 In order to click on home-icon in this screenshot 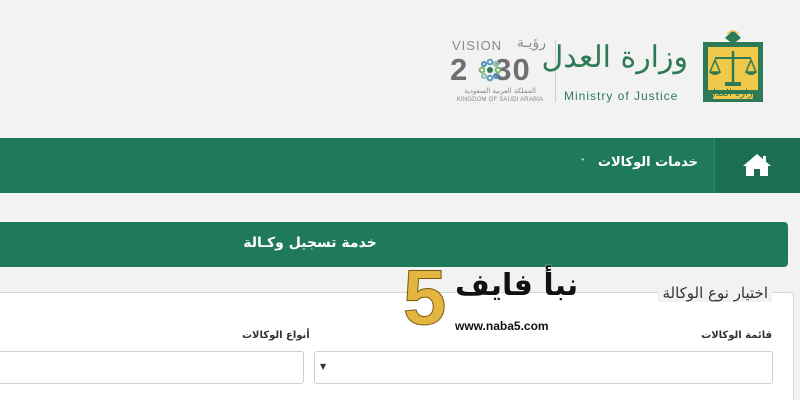, I will do `click(757, 165)`.